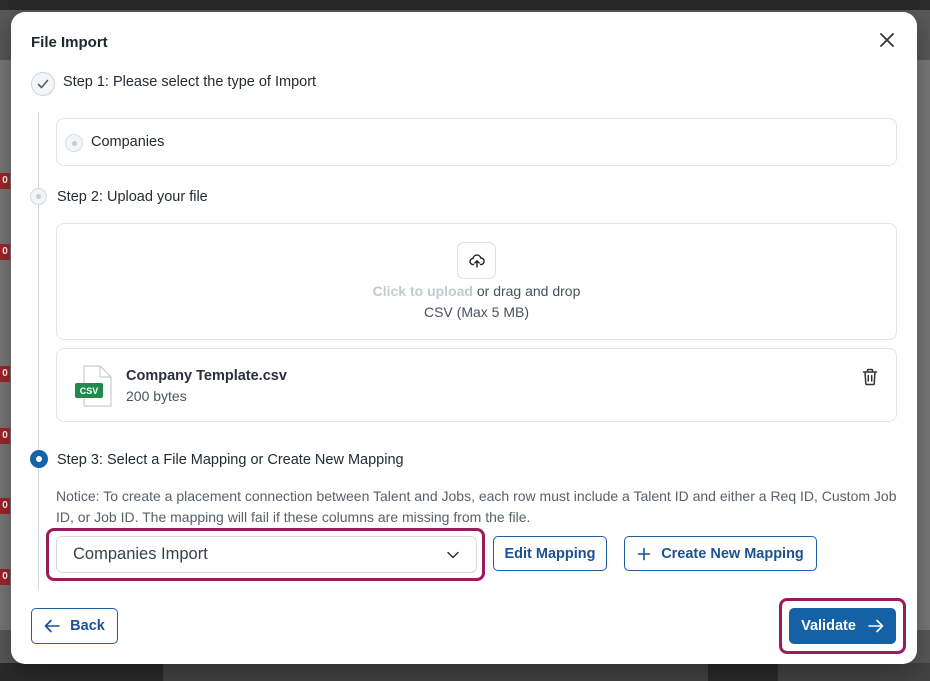  What do you see at coordinates (52, 626) in the screenshot?
I see `arrow-left-icon` at bounding box center [52, 626].